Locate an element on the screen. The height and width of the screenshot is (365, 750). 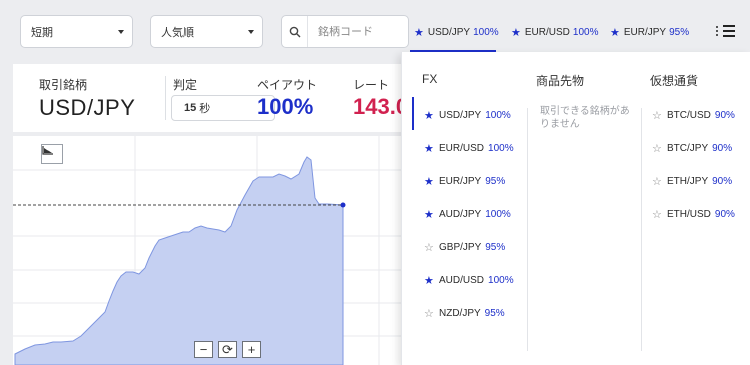
reset-zoom-button: ⟳ is located at coordinates (227, 349).